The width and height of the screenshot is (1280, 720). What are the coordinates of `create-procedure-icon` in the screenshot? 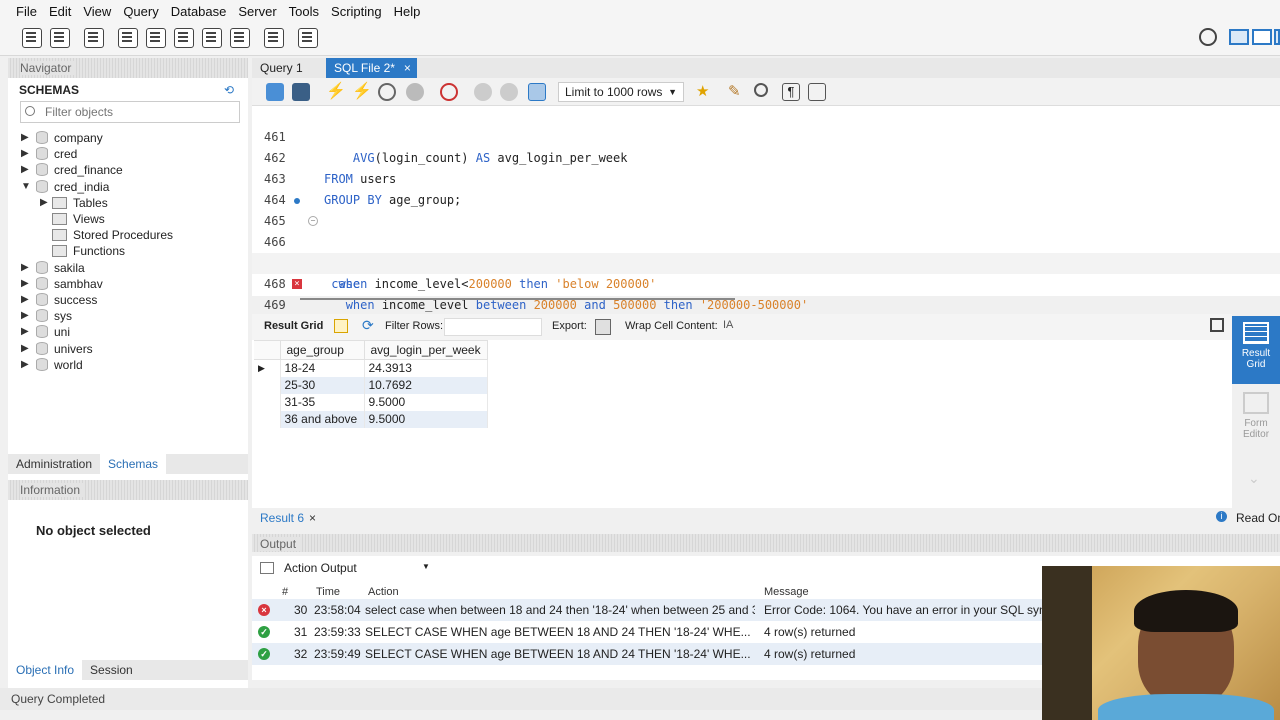 It's located at (212, 38).